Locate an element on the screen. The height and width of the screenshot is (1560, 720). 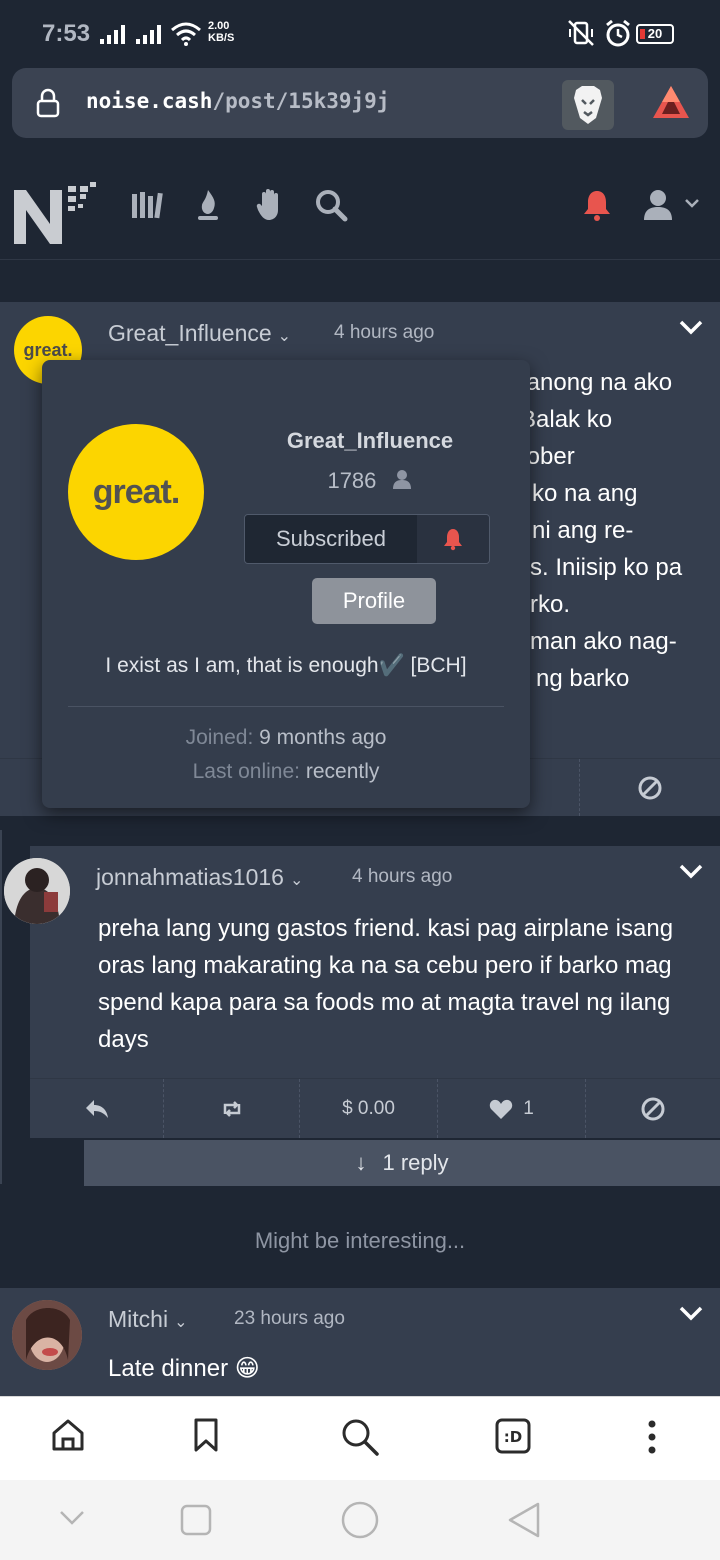
mute-vibrate-icon is located at coordinates (581, 33).